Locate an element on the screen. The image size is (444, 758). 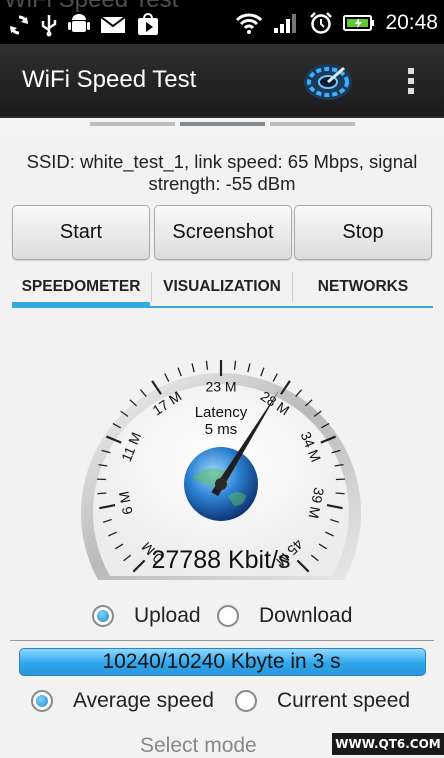
play-store-icon is located at coordinates (148, 25).